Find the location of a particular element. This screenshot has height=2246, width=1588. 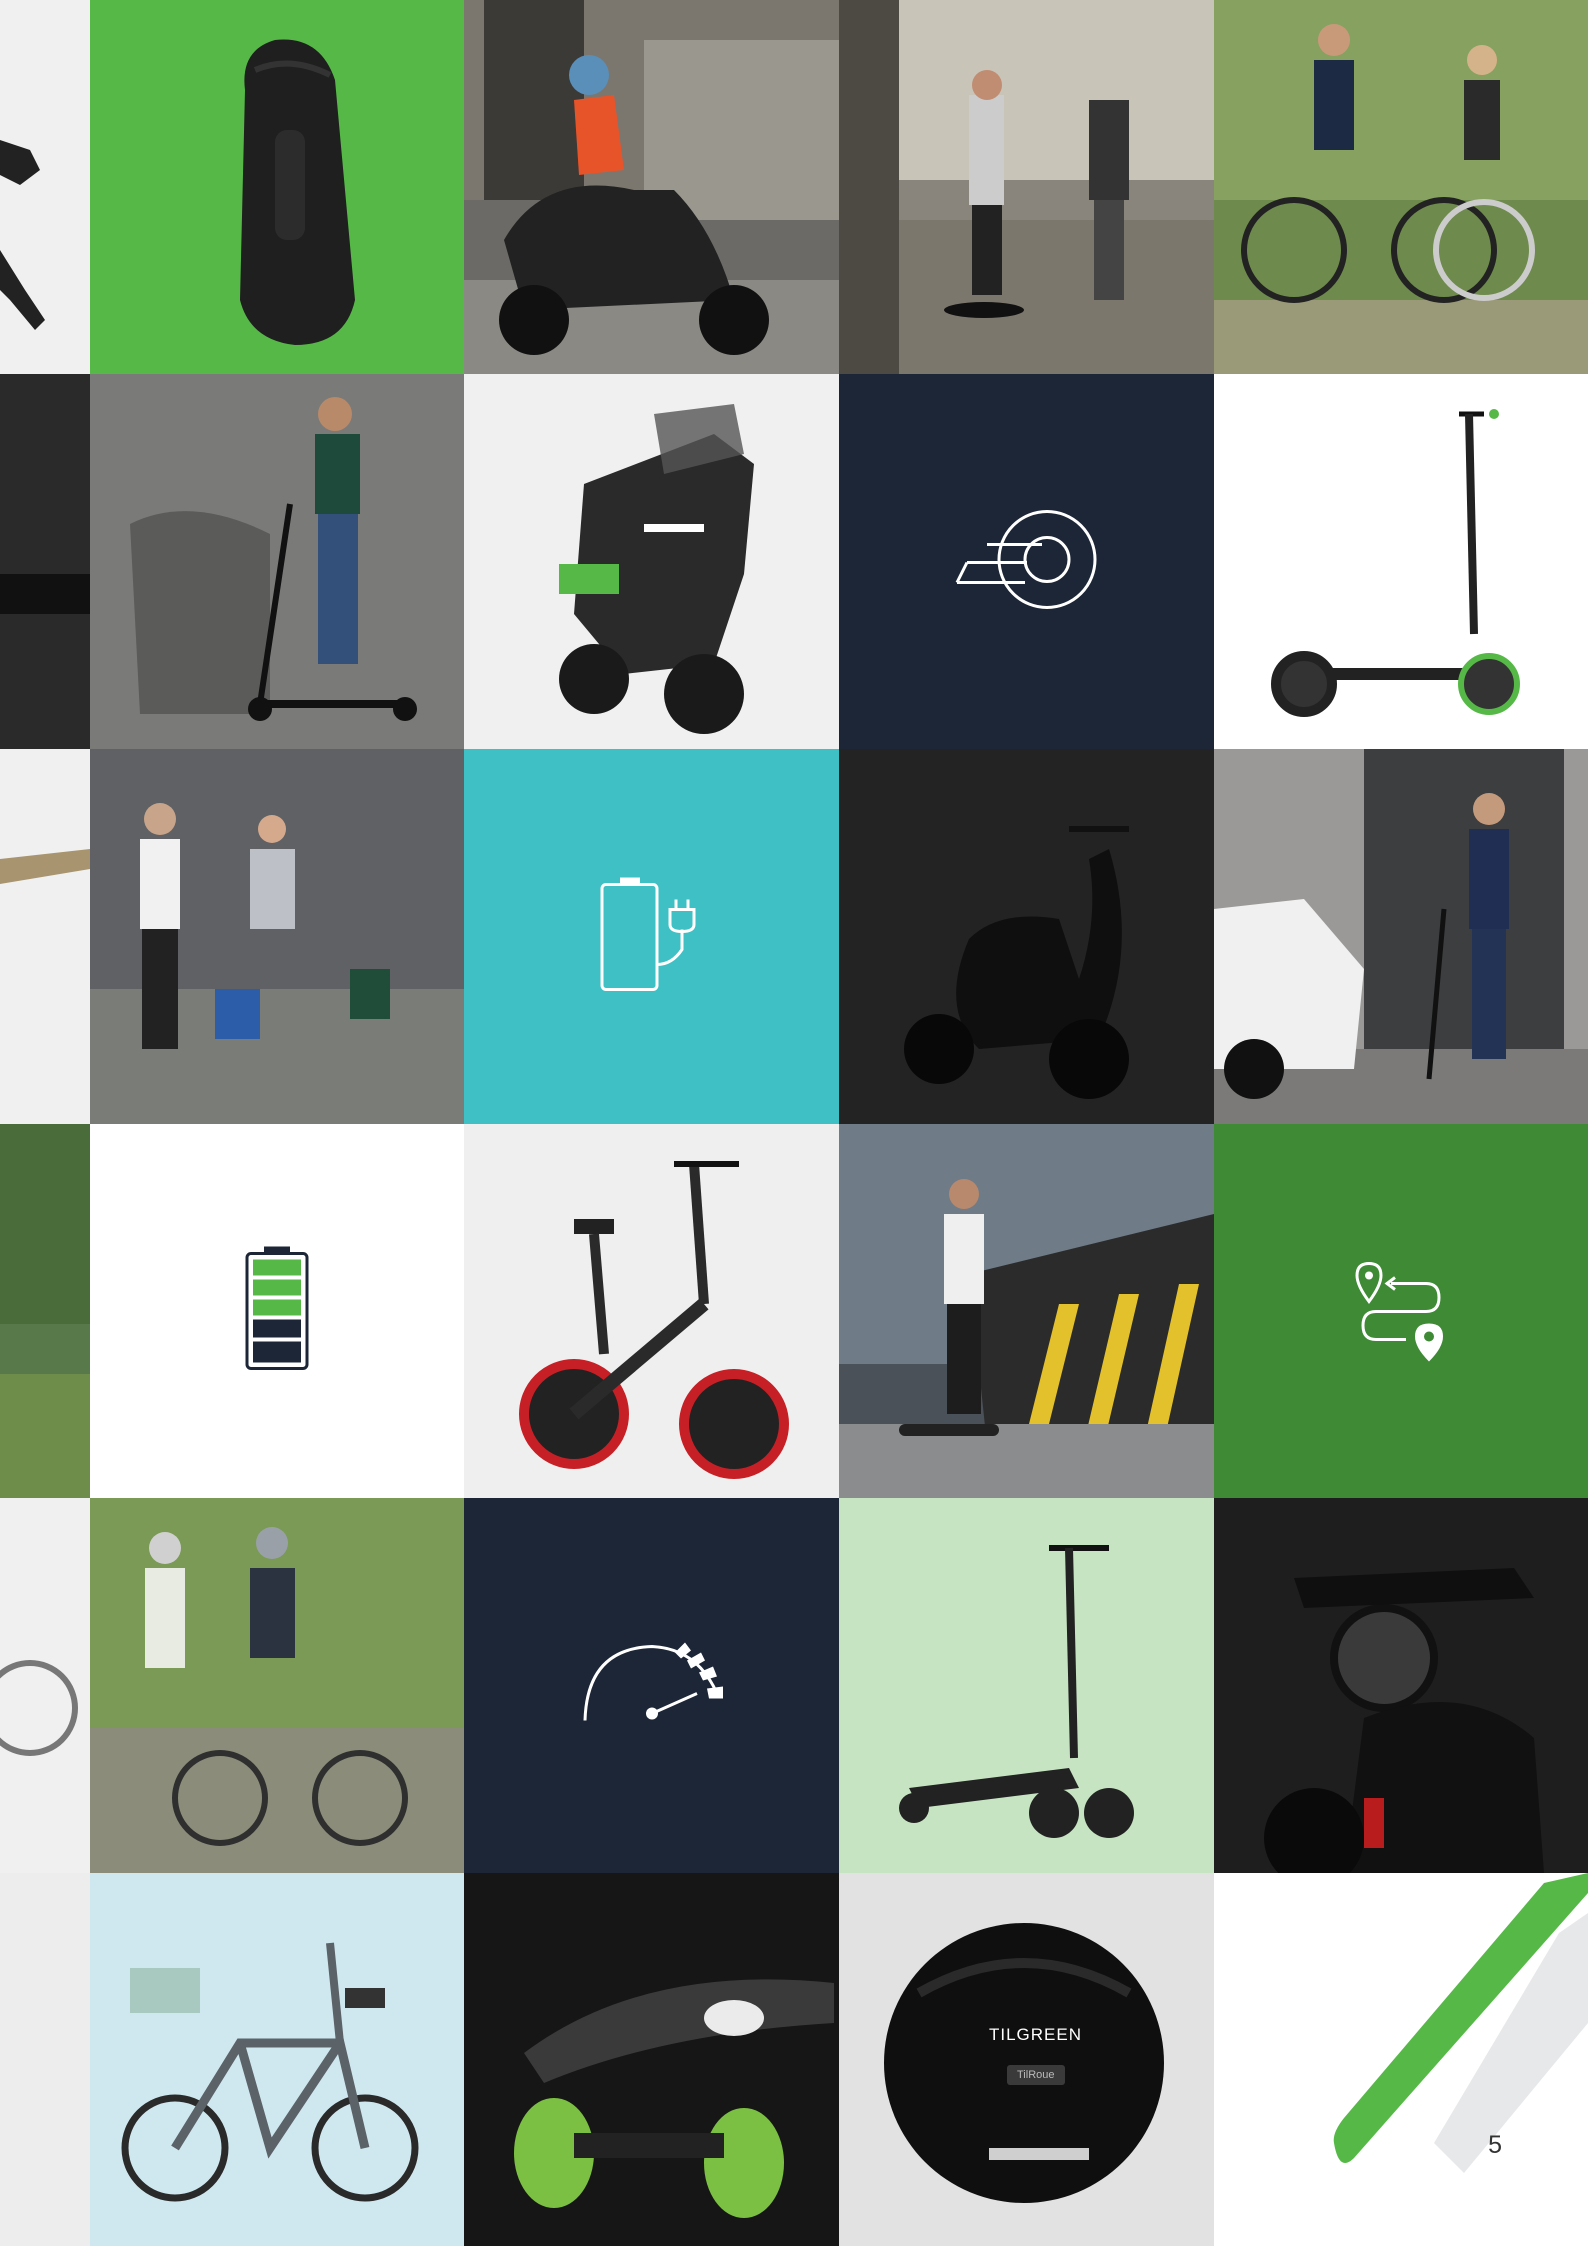

tile-brand-mark is located at coordinates (1026, 561).